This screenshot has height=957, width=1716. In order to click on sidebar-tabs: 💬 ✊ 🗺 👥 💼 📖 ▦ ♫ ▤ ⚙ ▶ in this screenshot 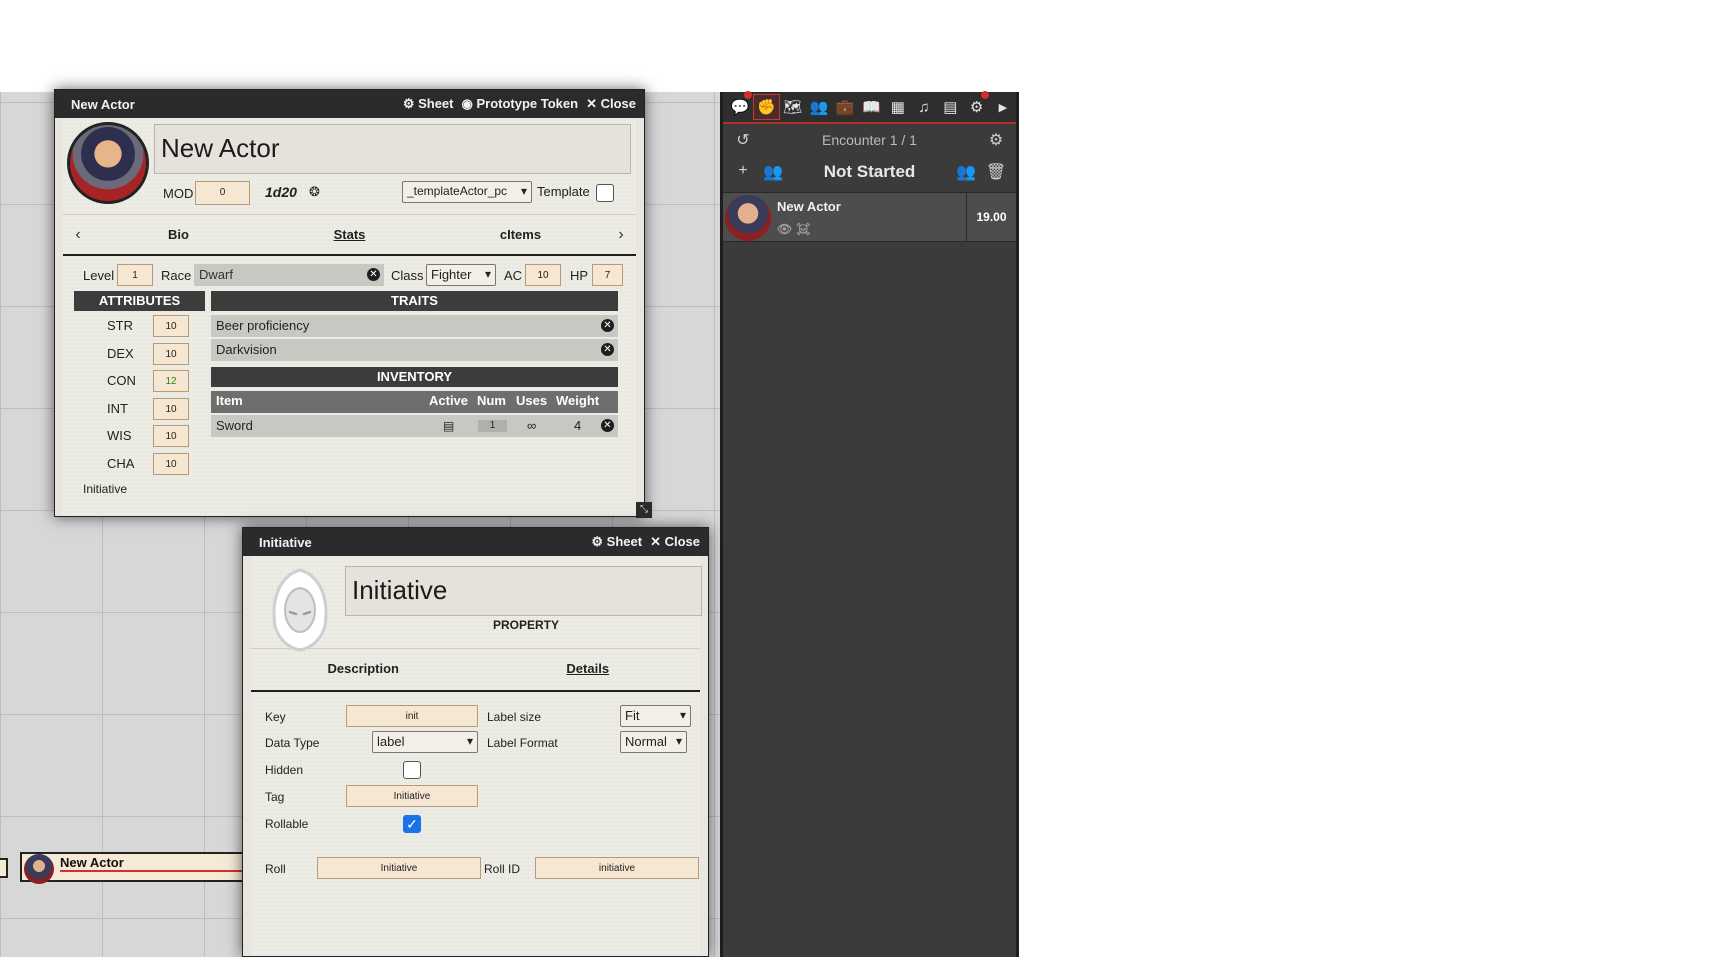, I will do `click(869, 107)`.